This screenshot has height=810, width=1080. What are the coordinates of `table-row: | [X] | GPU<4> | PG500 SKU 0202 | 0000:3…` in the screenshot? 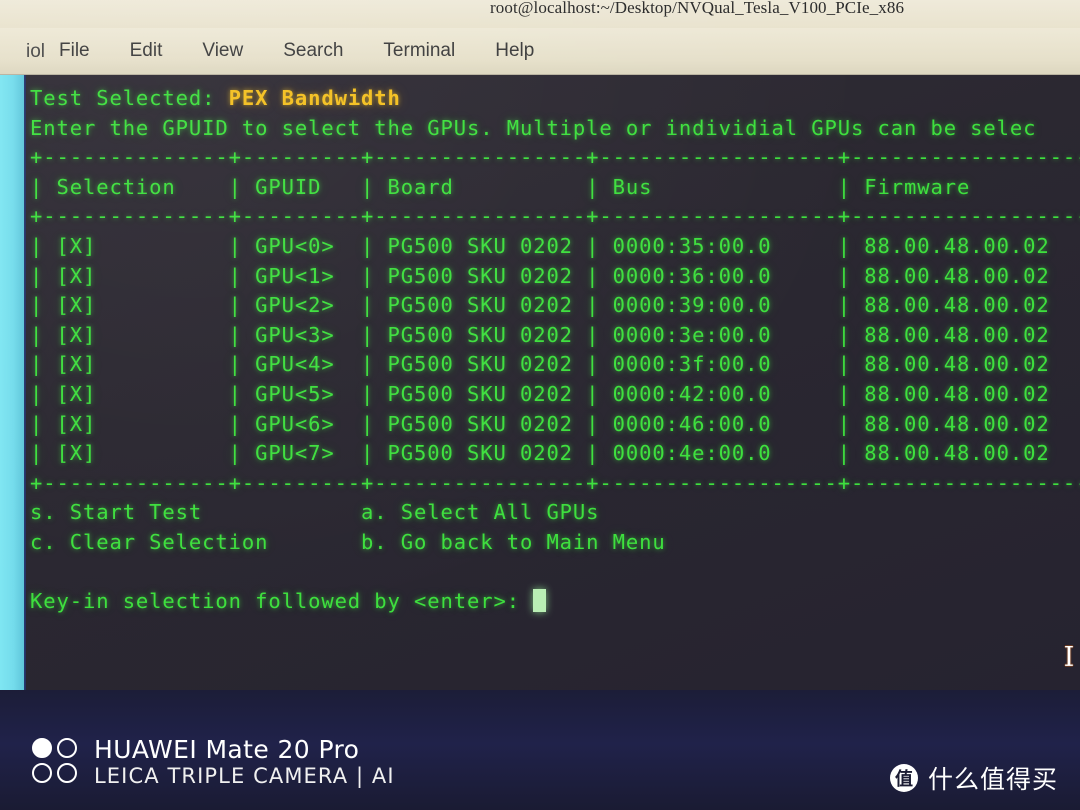 It's located at (555, 365).